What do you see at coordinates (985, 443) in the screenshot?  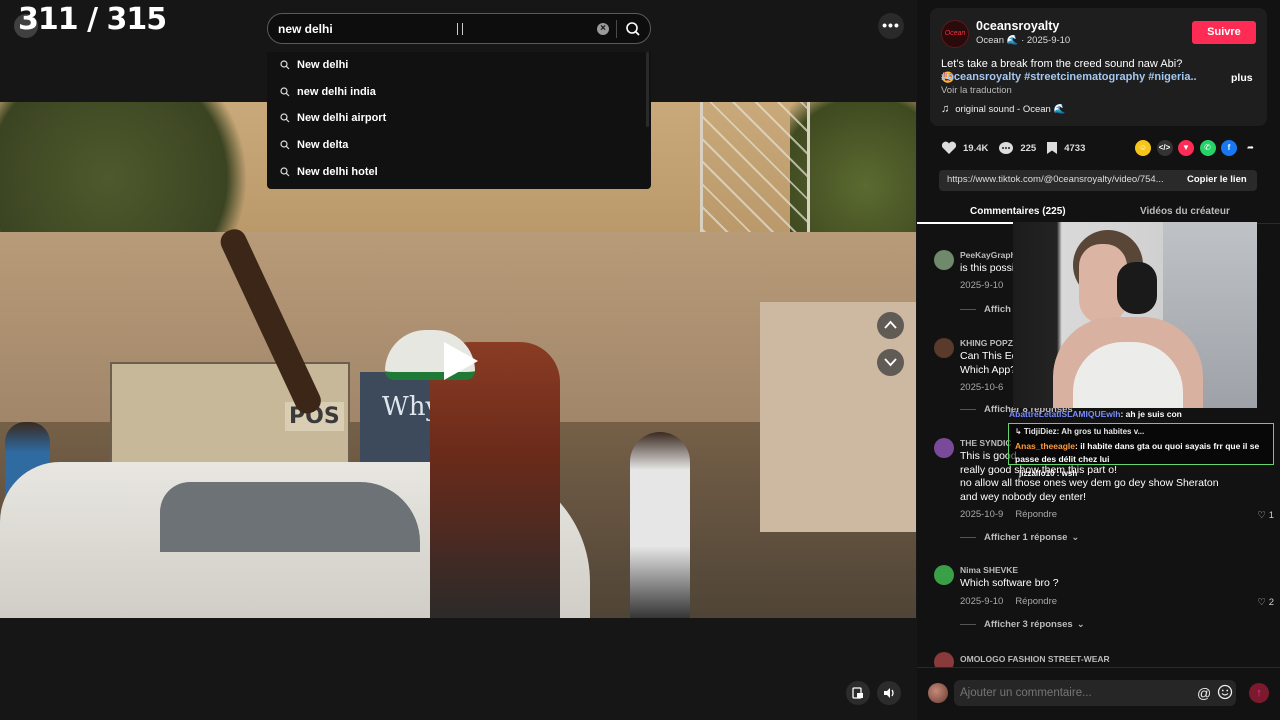 I see `comment-username: THE SYNDIC` at bounding box center [985, 443].